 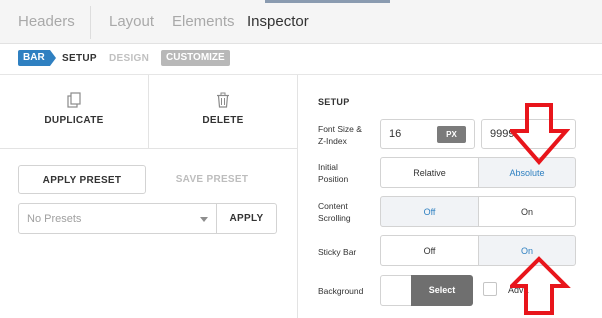 I want to click on font-size-label: Font Size & Z-Index, so click(x=340, y=135).